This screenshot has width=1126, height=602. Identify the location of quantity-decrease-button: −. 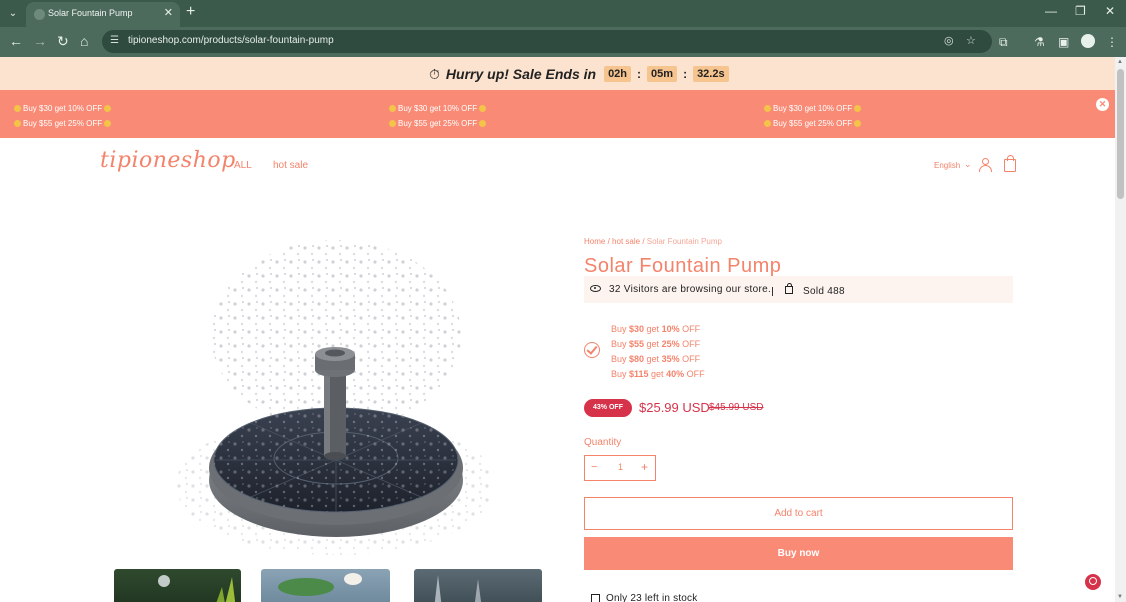
(594, 467).